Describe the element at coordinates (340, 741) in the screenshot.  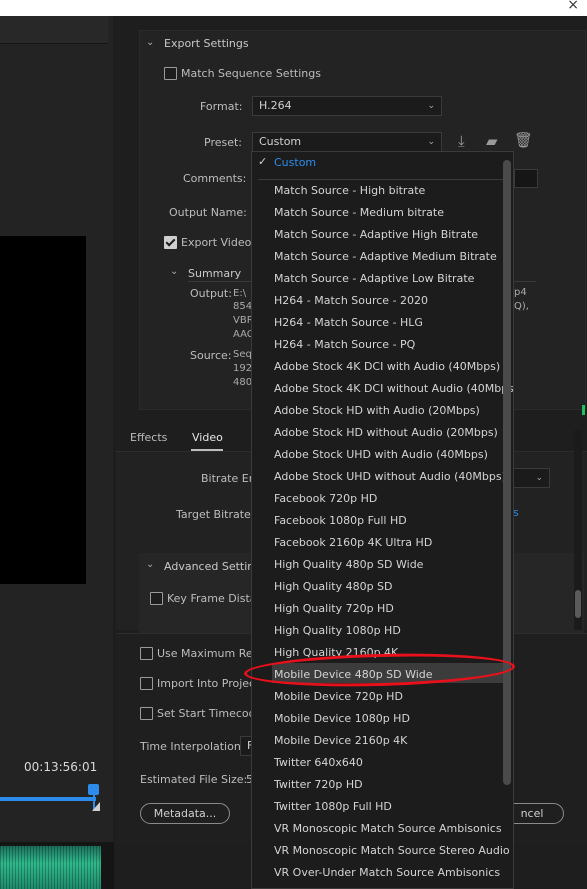
I see `preset-option: Mobile Device 2160p 4K` at that location.